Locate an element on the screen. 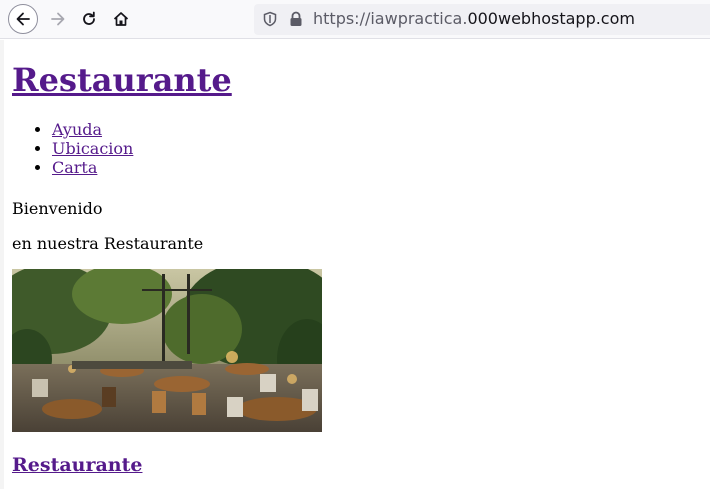 The image size is (710, 489). menu-item: Ubicacion is located at coordinates (92, 148).